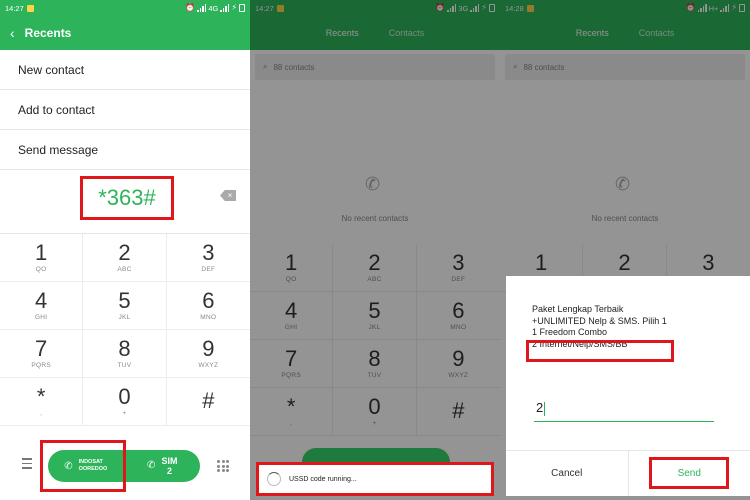 Image resolution: width=750 pixels, height=500 pixels. I want to click on back-arrow-icon: ‹, so click(12, 33).